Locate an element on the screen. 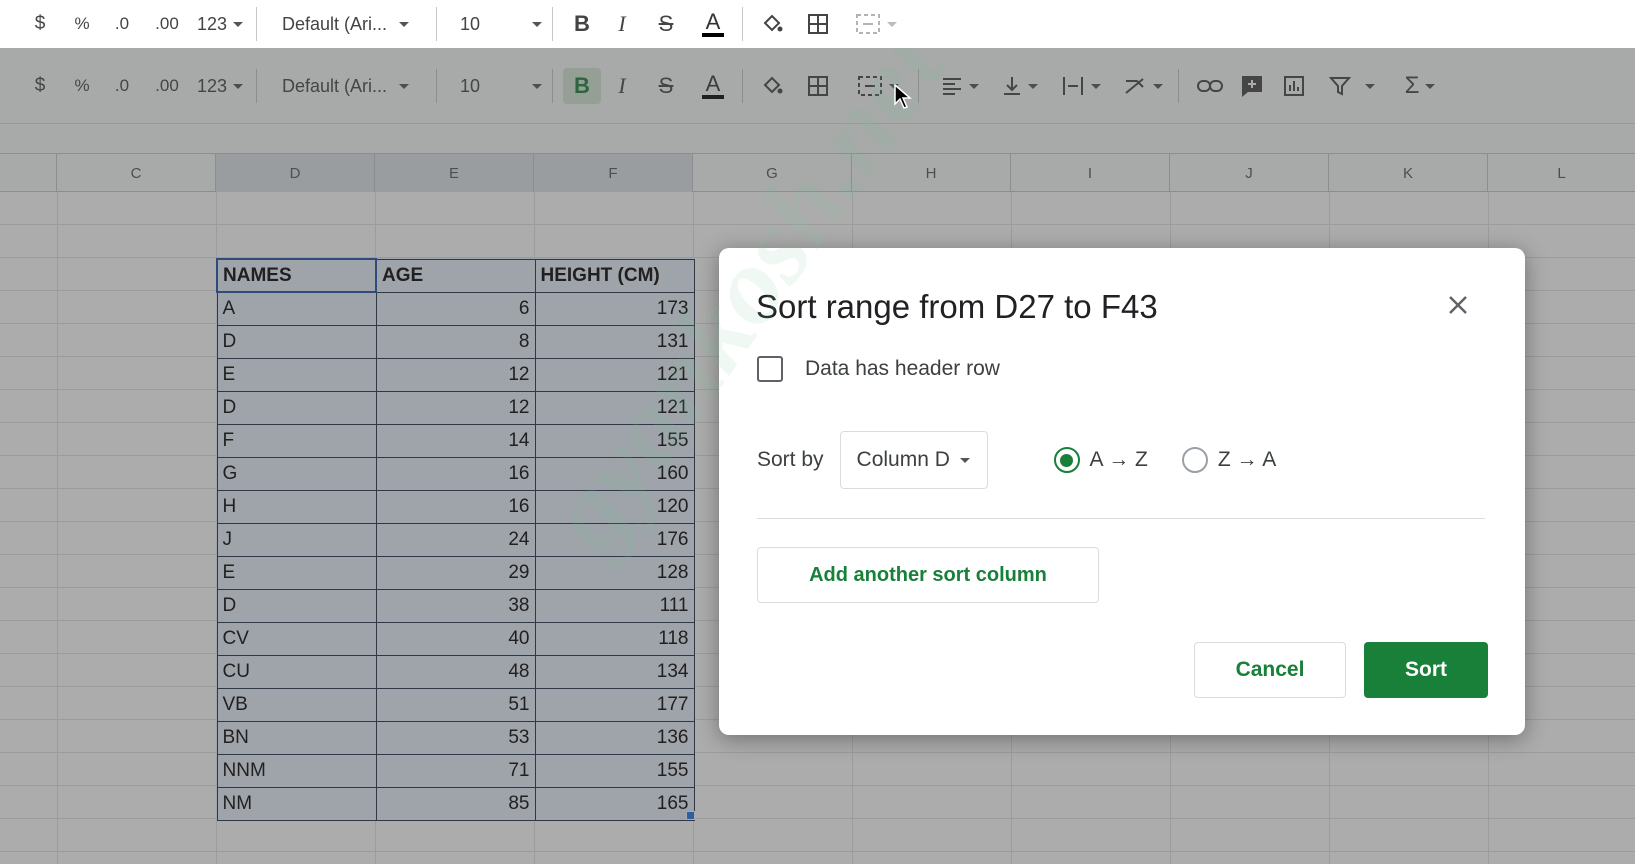  header-row-checkbox is located at coordinates (770, 369).